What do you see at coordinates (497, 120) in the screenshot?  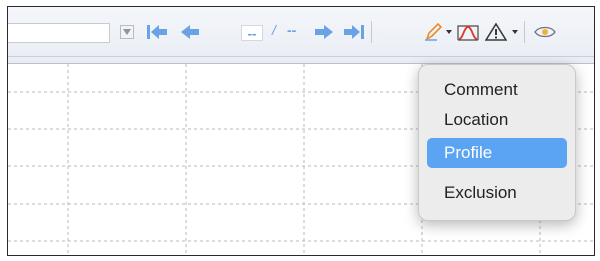 I see `menu-item-location: Location` at bounding box center [497, 120].